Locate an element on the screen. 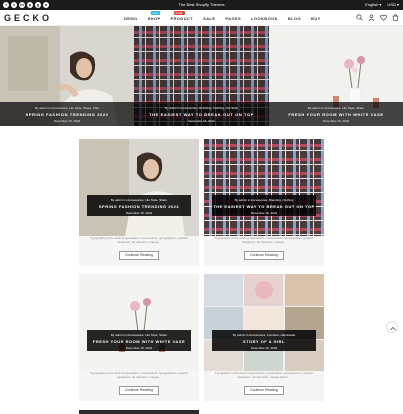 This screenshot has width=403, height=414. language-select: English ▾ is located at coordinates (373, 5).